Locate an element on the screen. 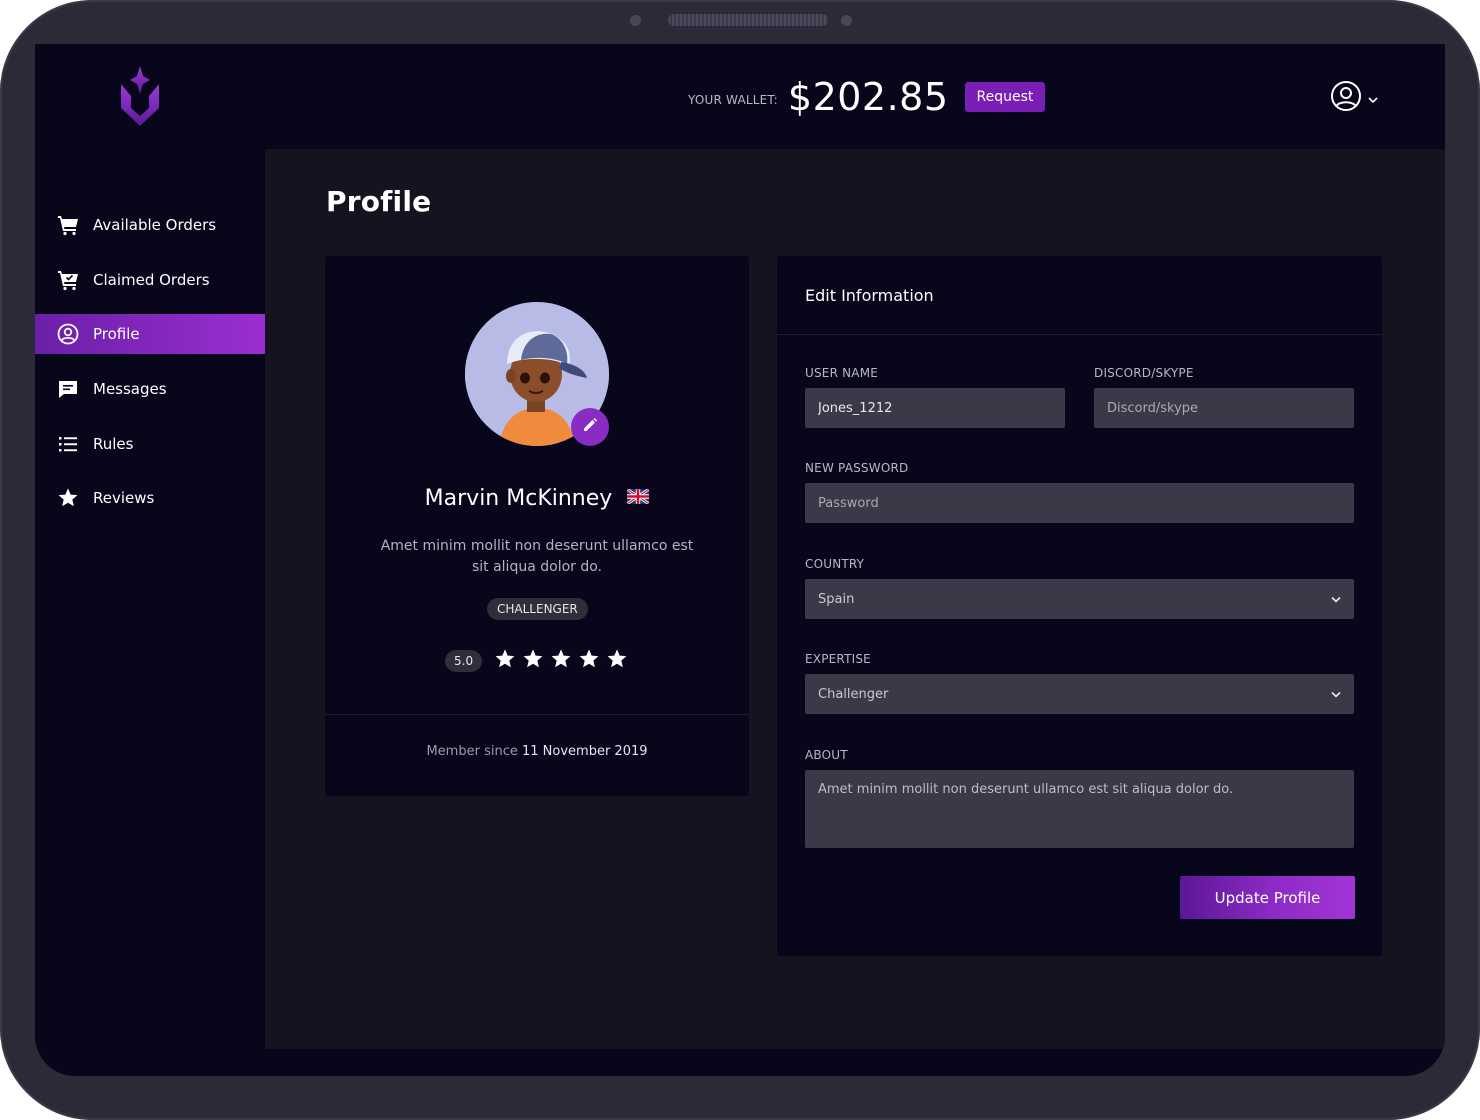 Image resolution: width=1480 pixels, height=1120 pixels. expertise-label: EXPERTISE is located at coordinates (838, 659).